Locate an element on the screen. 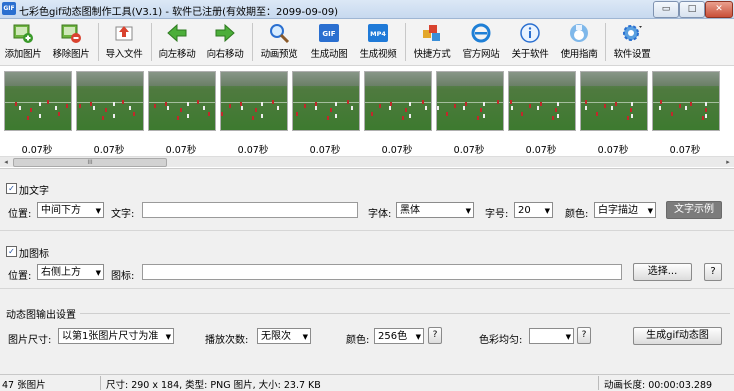  generate-video-button: MP4 生成视频 is located at coordinates (378, 42).